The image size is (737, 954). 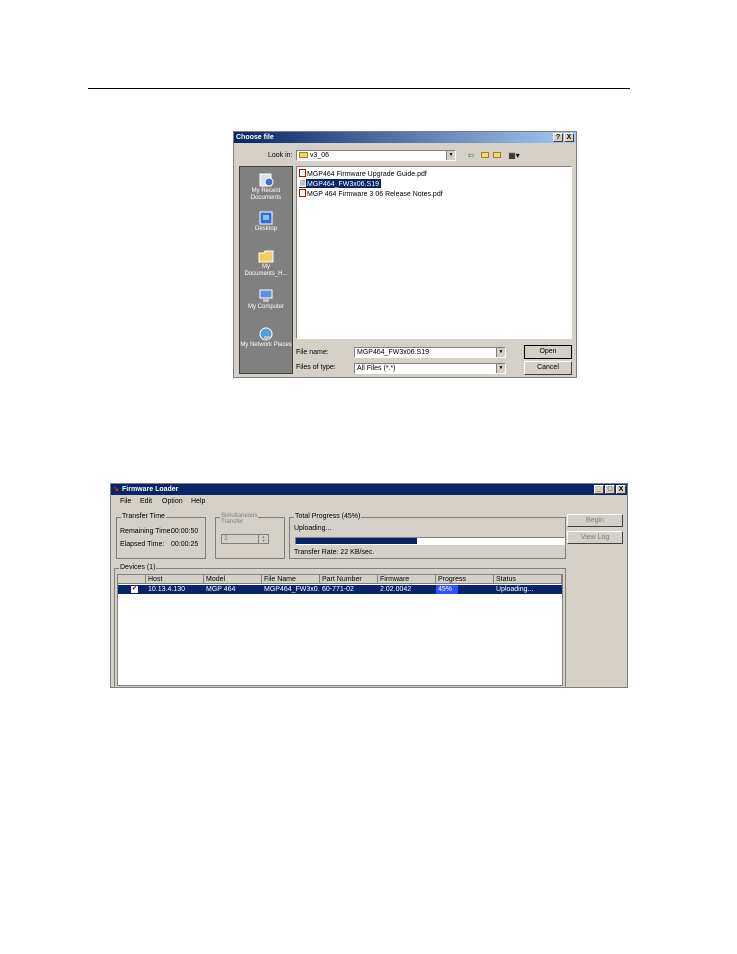 I want to click on file-name-input: MGP464_FW3x06.S19 ▼, so click(x=430, y=352).